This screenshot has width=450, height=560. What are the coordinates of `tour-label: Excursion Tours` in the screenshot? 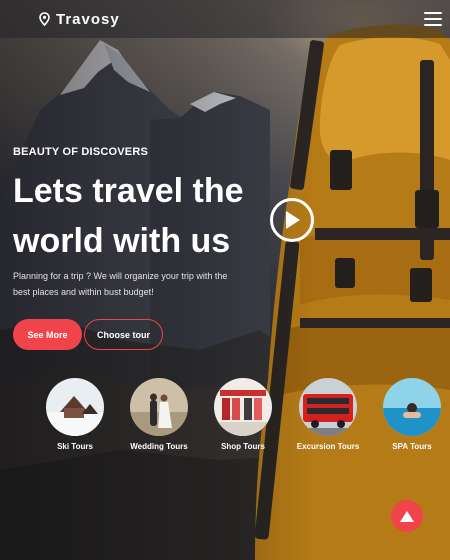 It's located at (328, 446).